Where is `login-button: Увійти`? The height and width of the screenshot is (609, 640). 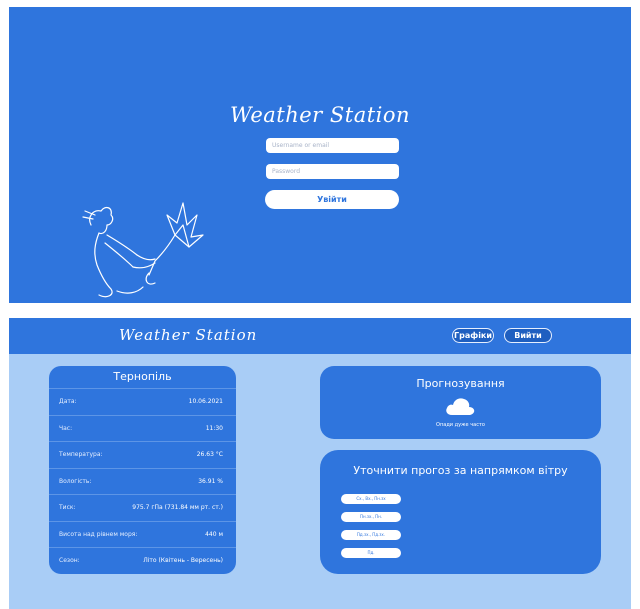
login-button: Увійти is located at coordinates (332, 199).